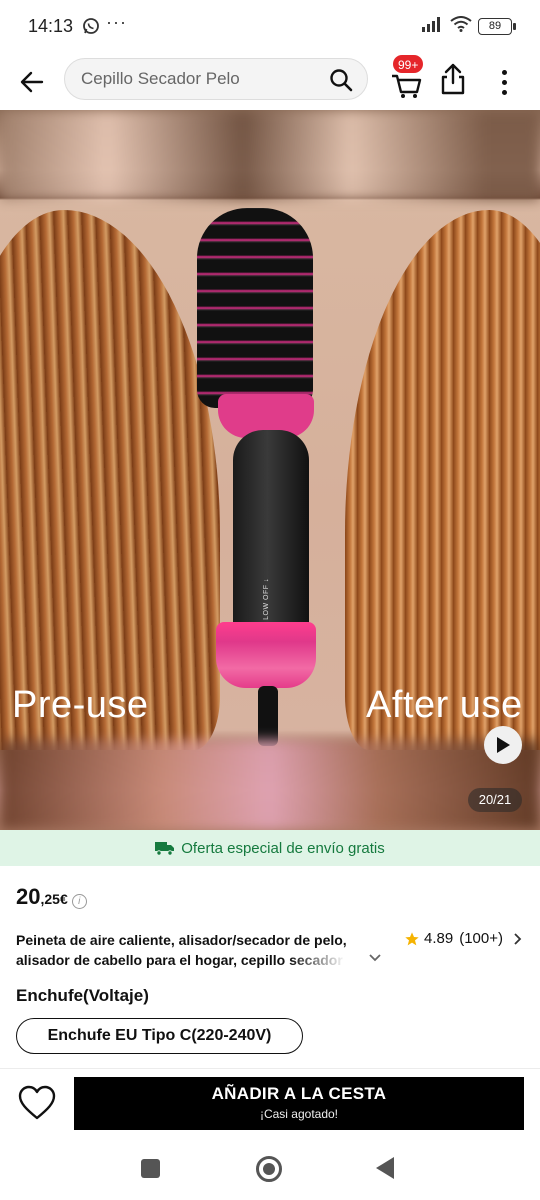  I want to click on share-button, so click(456, 82).